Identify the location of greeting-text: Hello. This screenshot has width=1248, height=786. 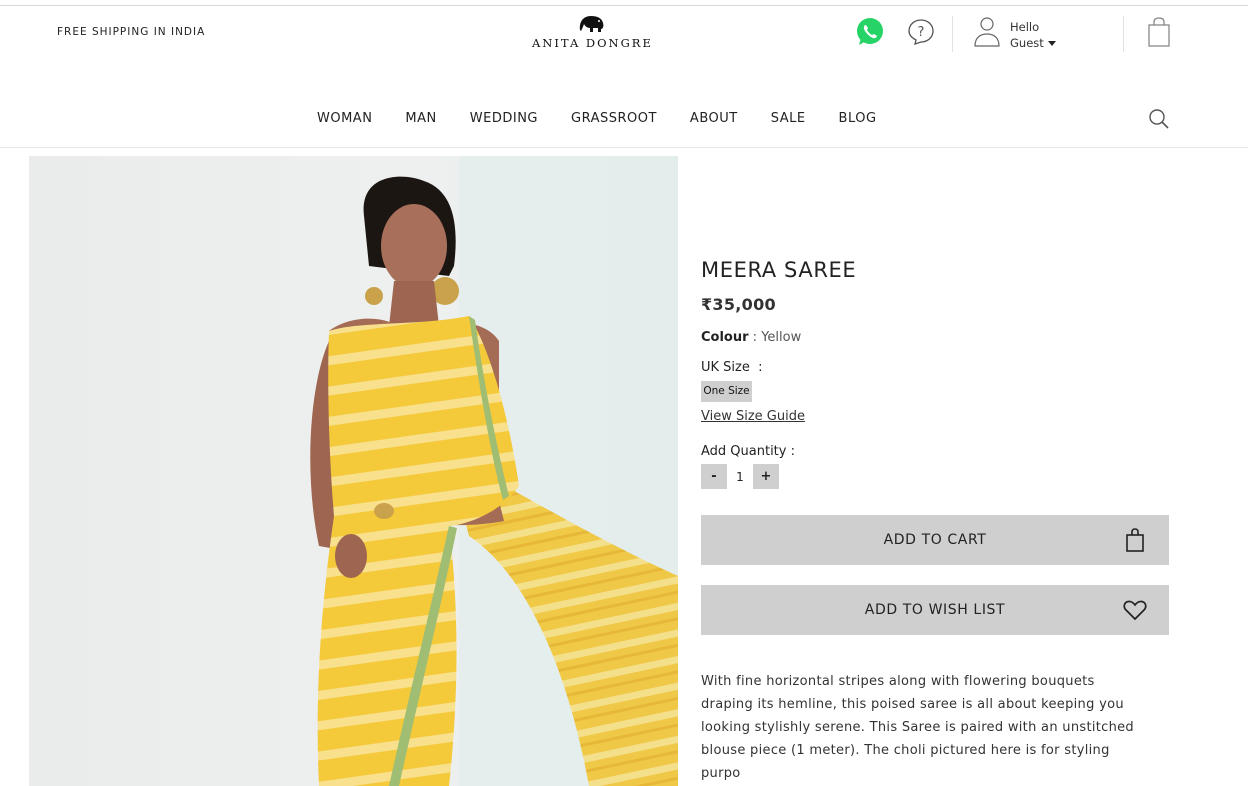
(1025, 27).